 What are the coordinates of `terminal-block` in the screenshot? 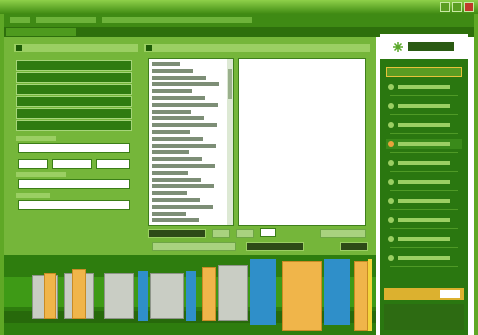 It's located at (167, 296).